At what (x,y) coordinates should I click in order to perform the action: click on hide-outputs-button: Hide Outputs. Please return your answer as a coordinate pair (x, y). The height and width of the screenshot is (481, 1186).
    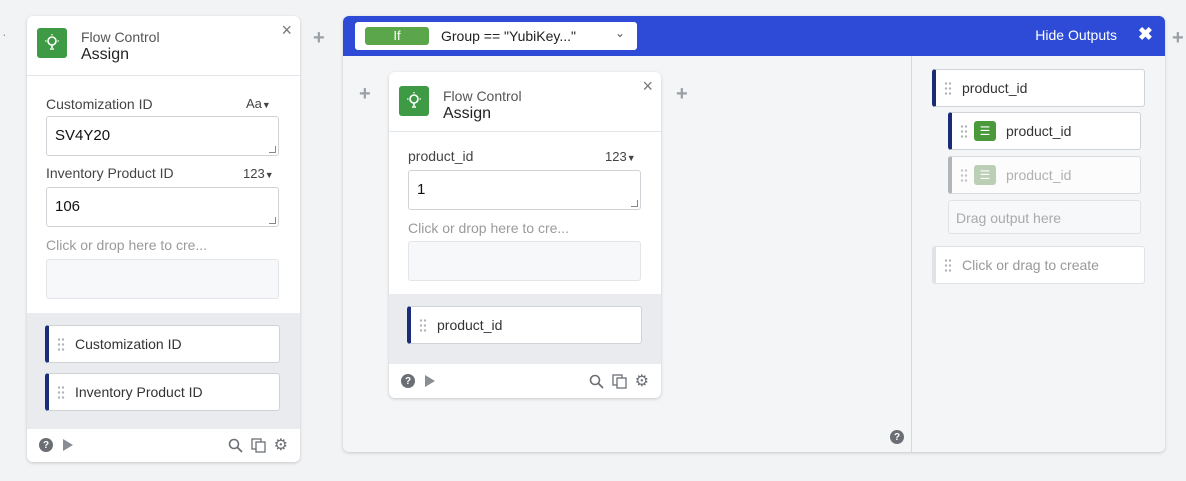
    Looking at the image, I should click on (1076, 35).